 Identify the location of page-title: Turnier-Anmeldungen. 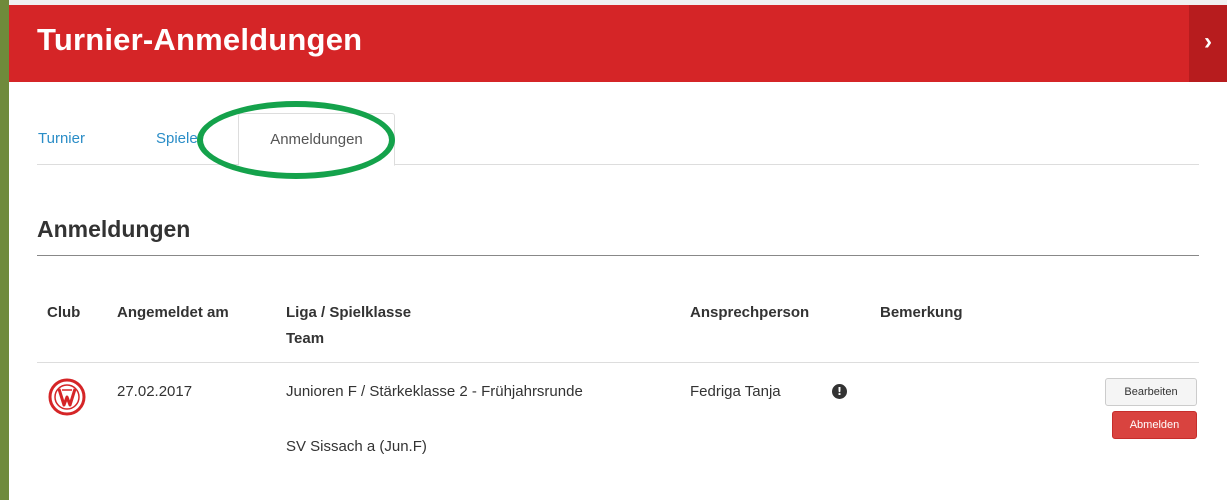
(200, 39).